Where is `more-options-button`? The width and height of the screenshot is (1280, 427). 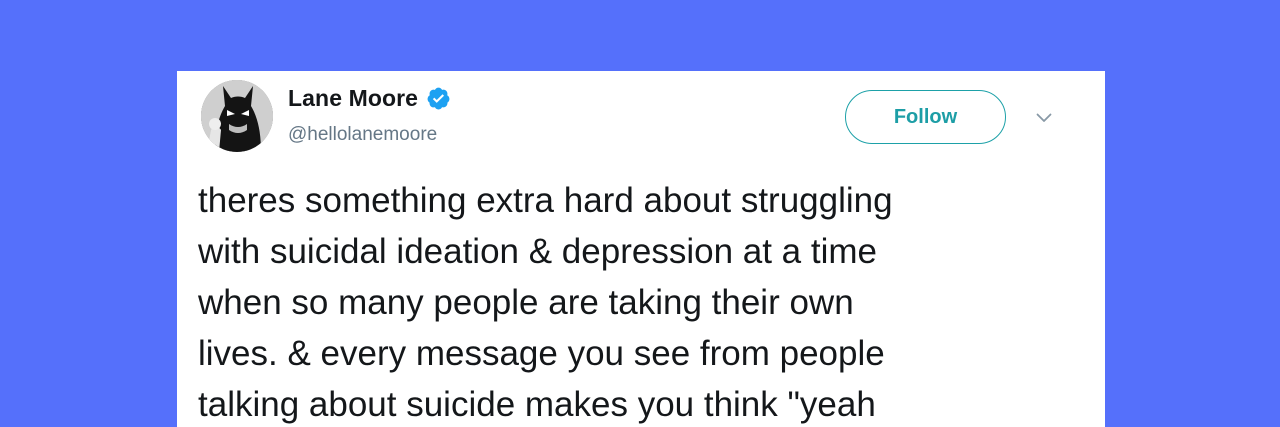 more-options-button is located at coordinates (1044, 119).